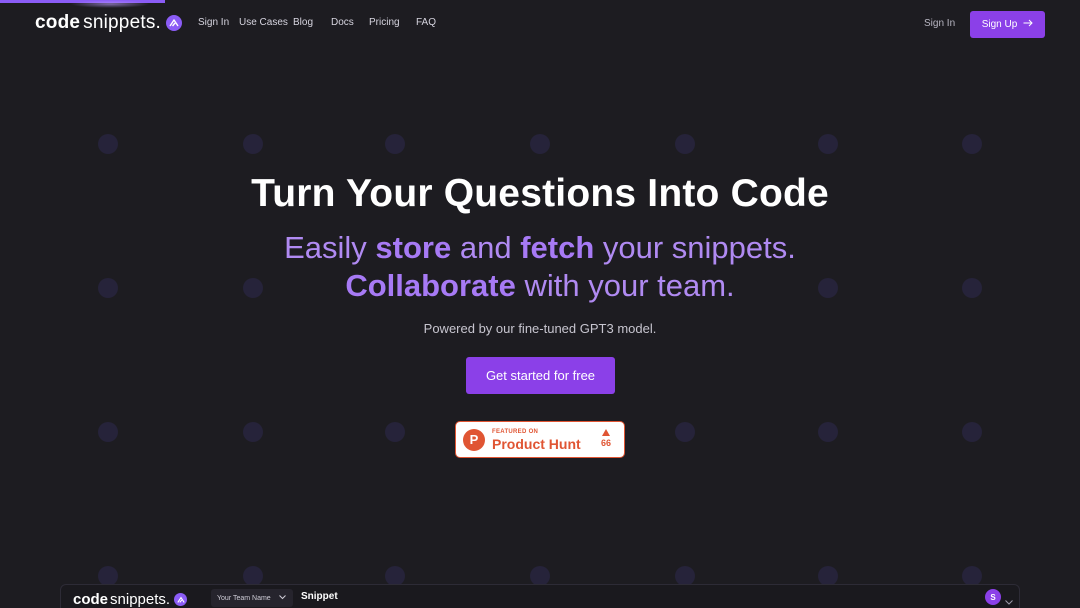 This screenshot has width=1080, height=608. What do you see at coordinates (540, 375) in the screenshot?
I see `get-started-button: Get started for free` at bounding box center [540, 375].